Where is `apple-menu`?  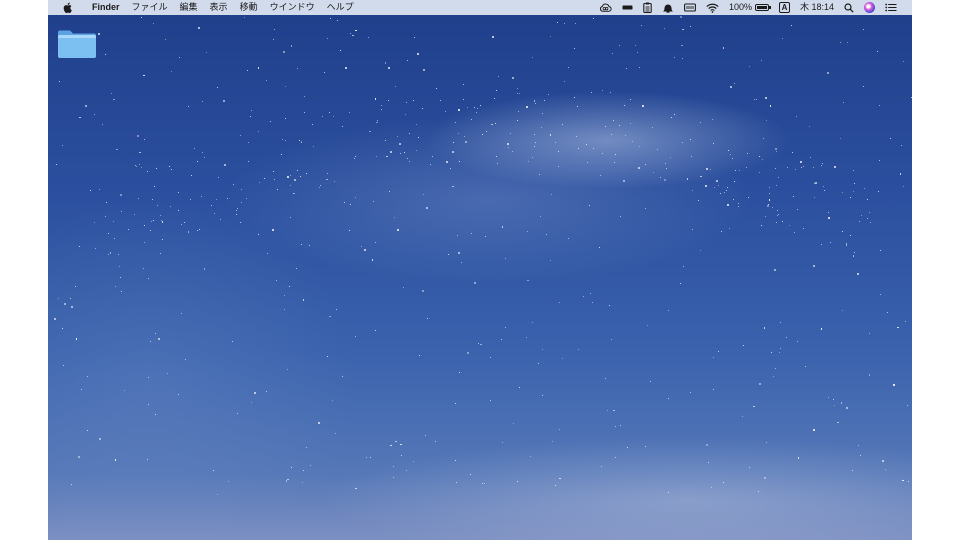
apple-menu is located at coordinates (67, 7).